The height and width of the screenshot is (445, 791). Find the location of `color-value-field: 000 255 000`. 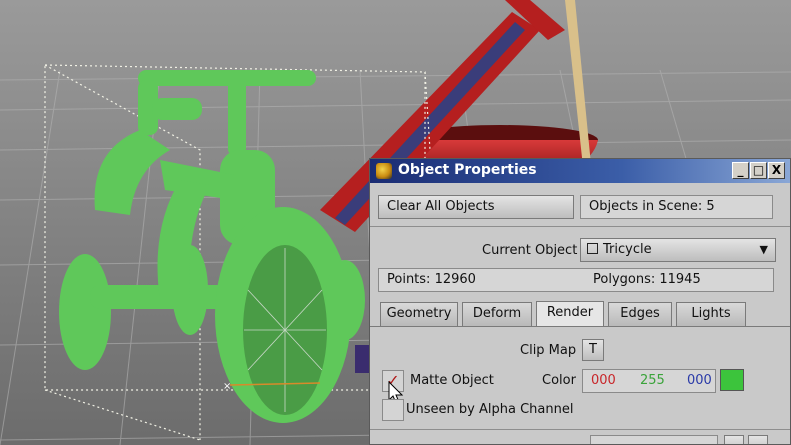

color-value-field: 000 255 000 is located at coordinates (649, 381).